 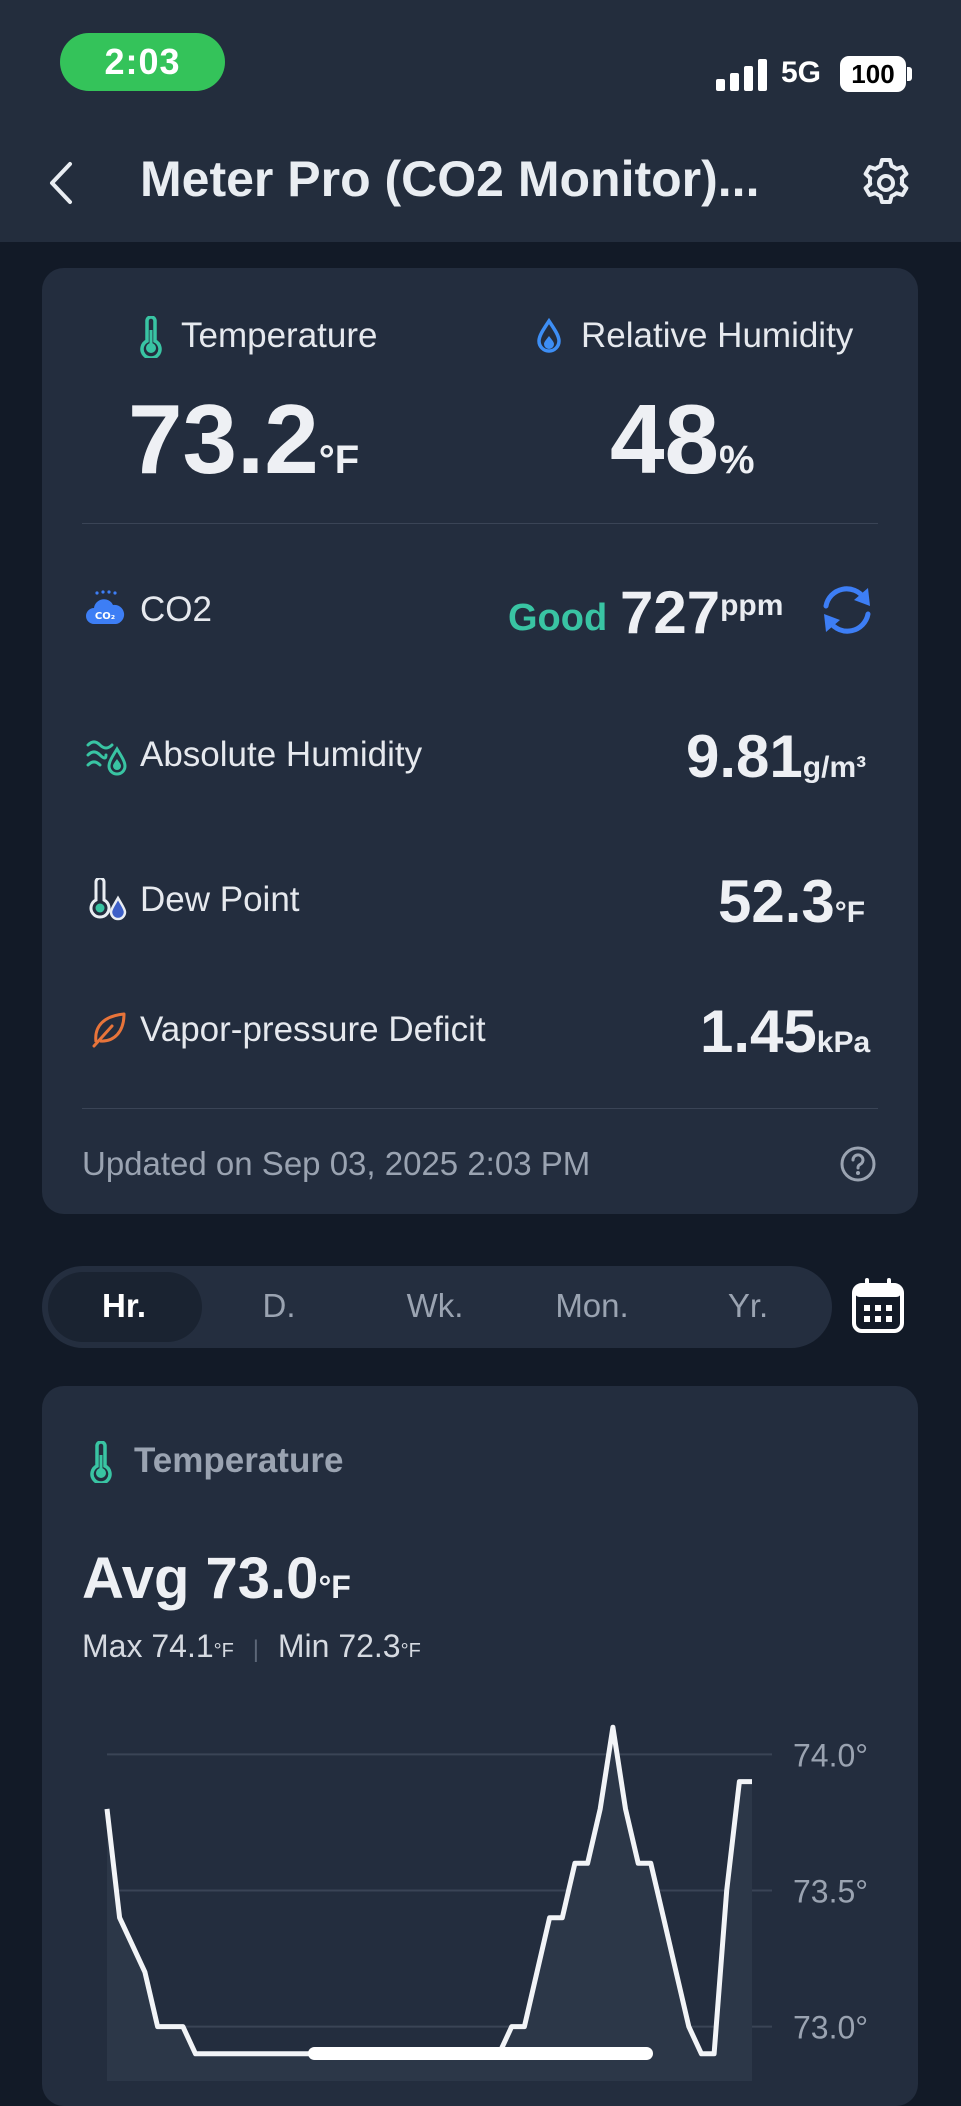 I want to click on co2-status-badge: Good, so click(x=558, y=618).